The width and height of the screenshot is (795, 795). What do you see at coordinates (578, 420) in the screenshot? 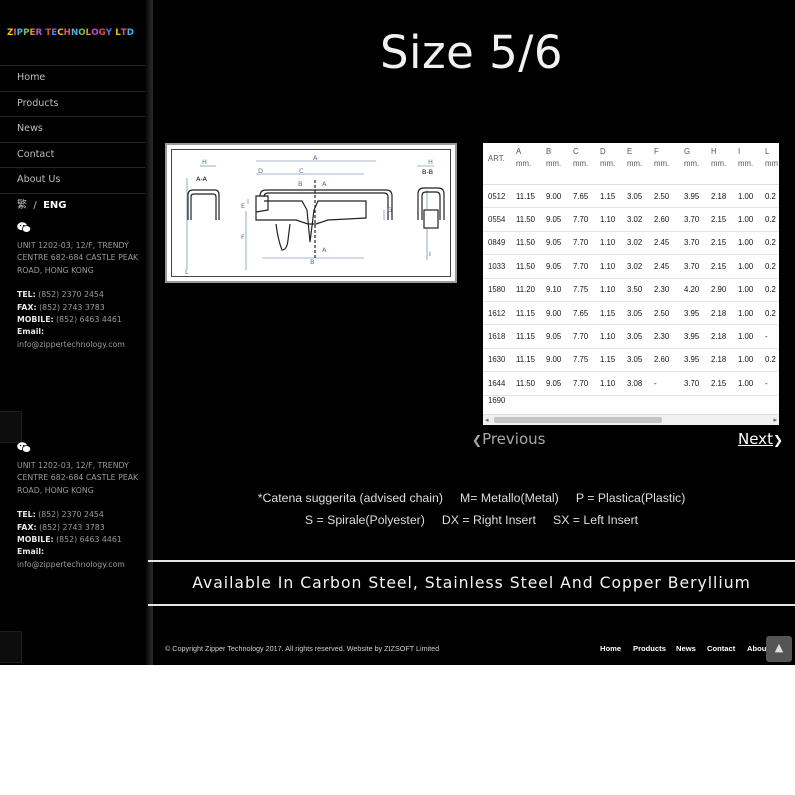
I see `scrollbar-thumb` at bounding box center [578, 420].